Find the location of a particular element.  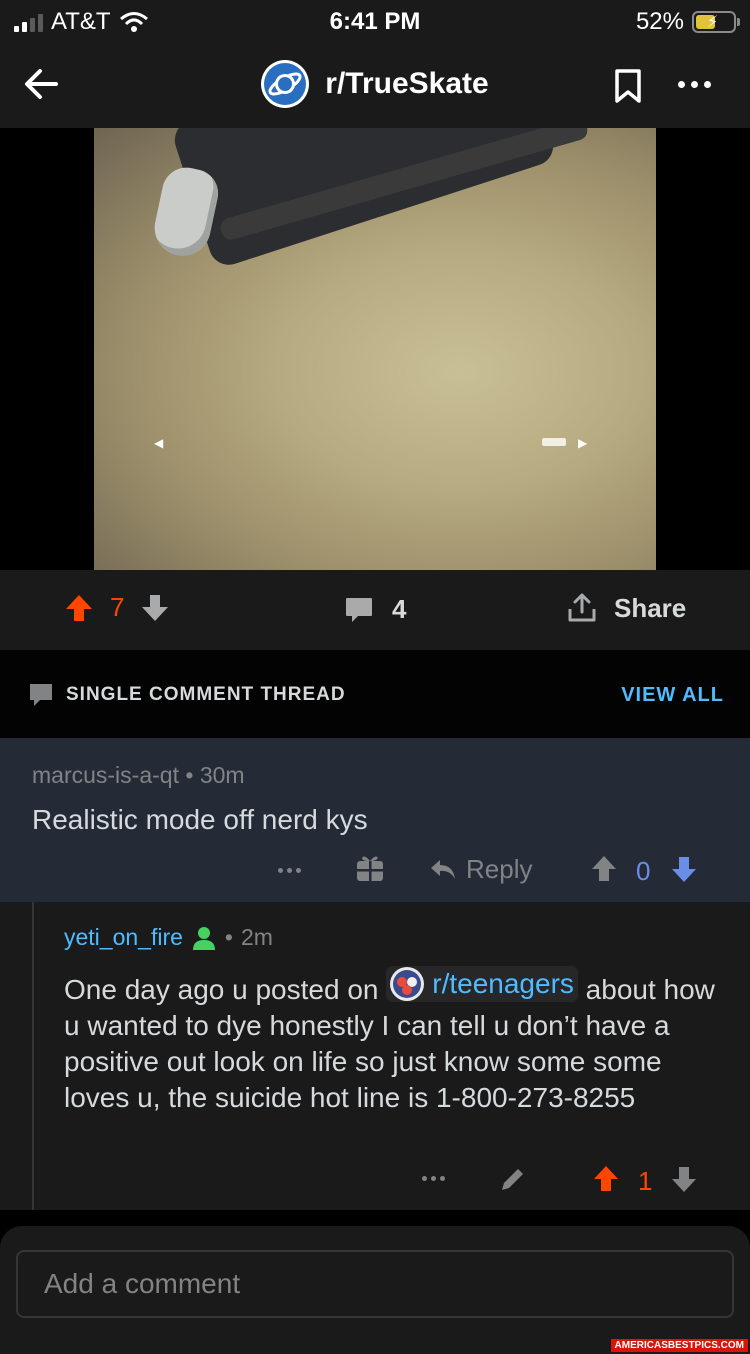

reply-downvote-icon is located at coordinates (684, 1179).